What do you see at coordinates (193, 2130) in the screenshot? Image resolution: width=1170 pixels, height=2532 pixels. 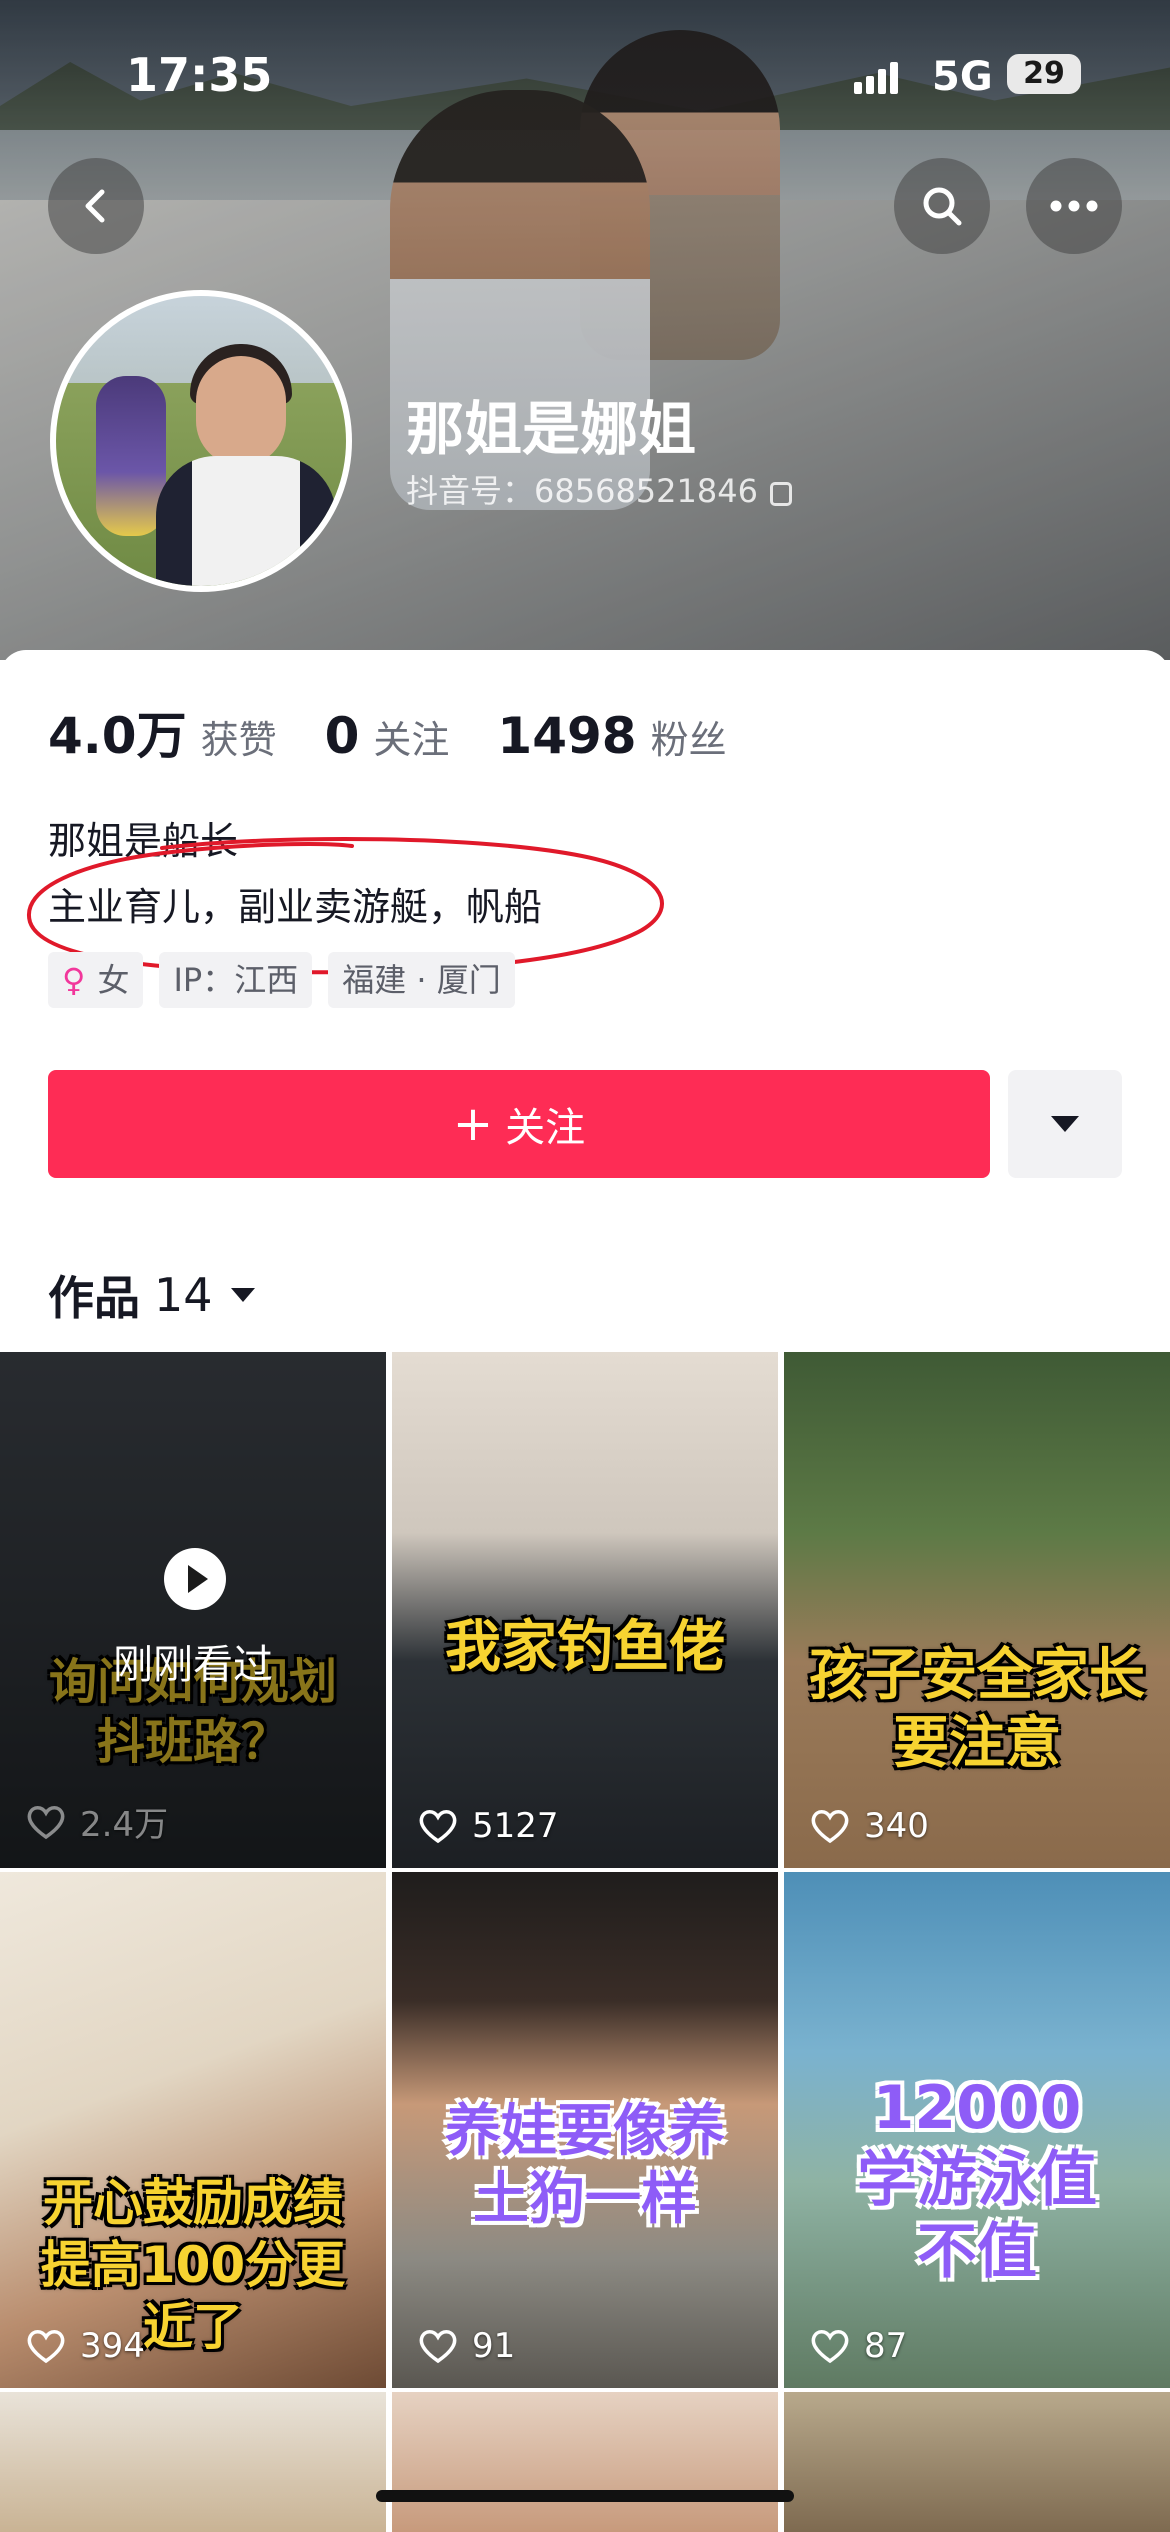 I see `video-thumbnail: 开心鼓励成绩提高100分更近了 394` at bounding box center [193, 2130].